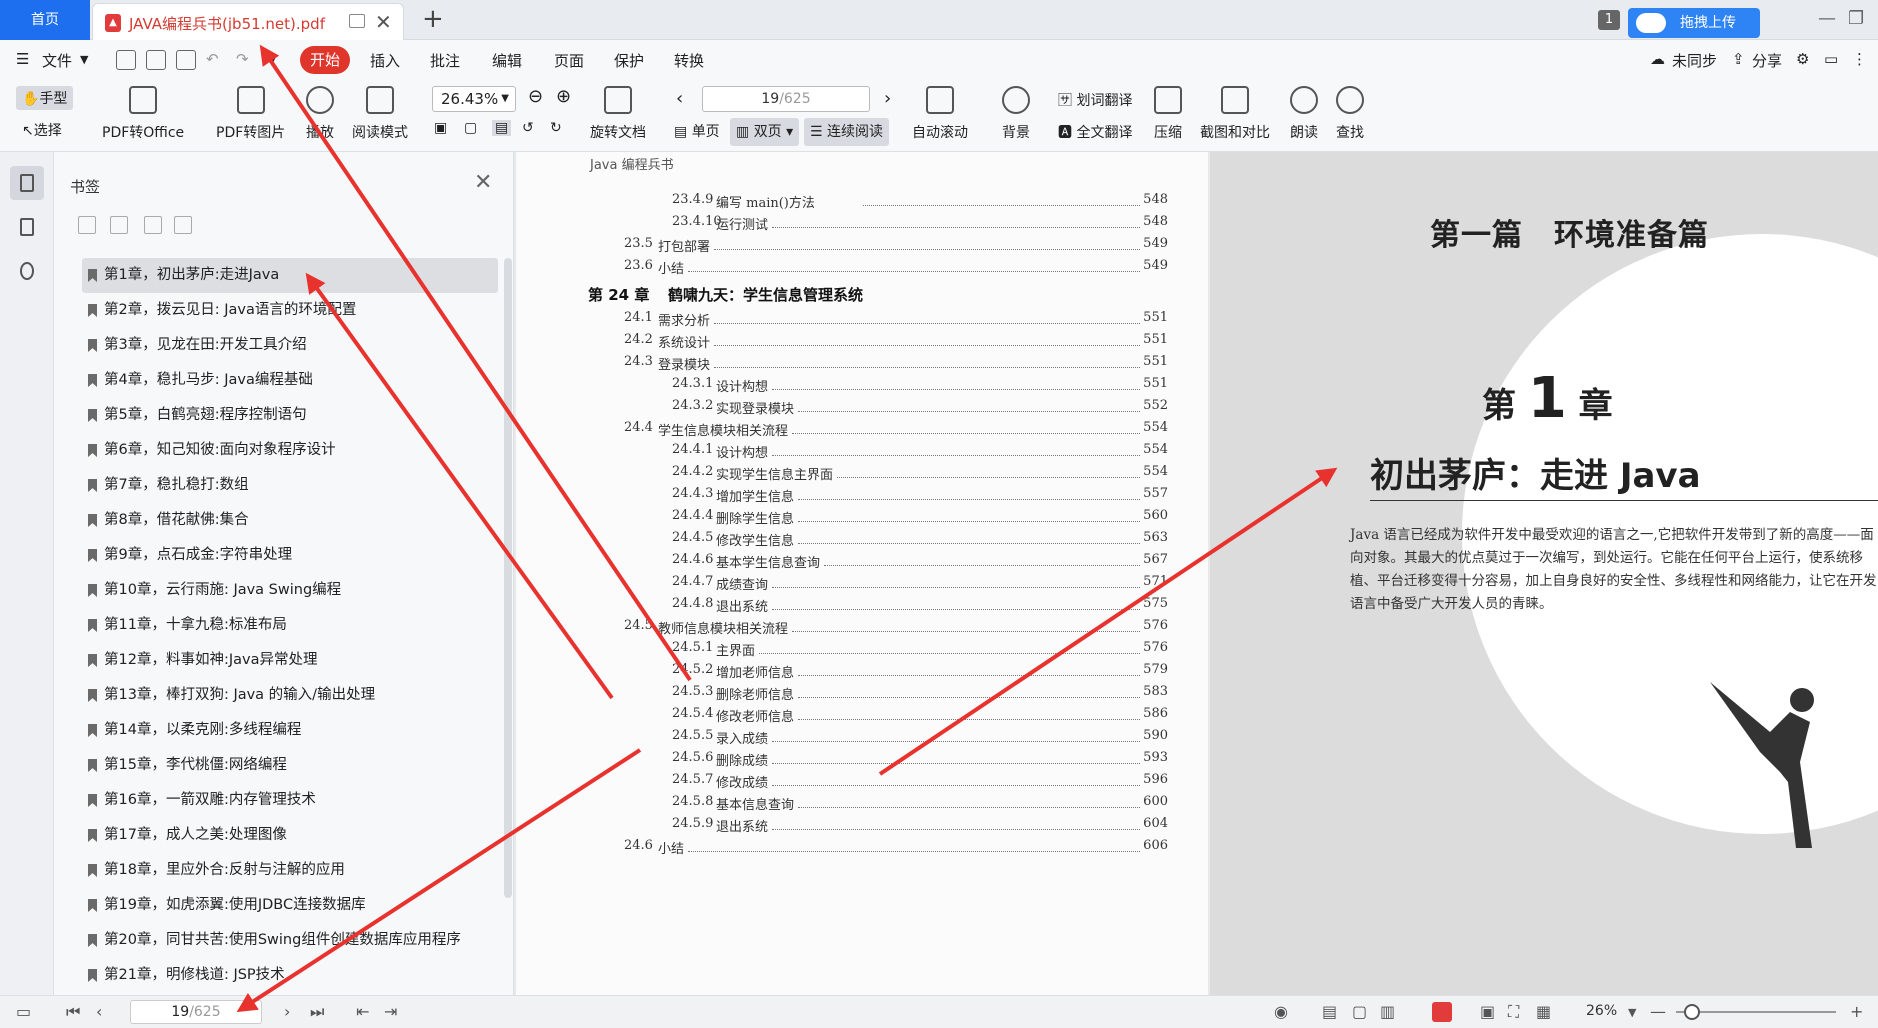  Describe the element at coordinates (290, 940) in the screenshot. I see `bookmark-item: 第20章，同甘共苦:使用Swing组件创建数据库应用程序` at that location.